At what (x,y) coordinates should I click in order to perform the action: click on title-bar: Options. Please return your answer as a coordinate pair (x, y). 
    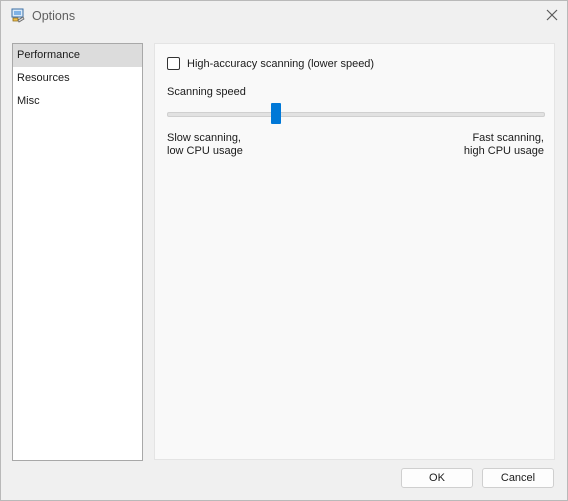
    Looking at the image, I should click on (284, 16).